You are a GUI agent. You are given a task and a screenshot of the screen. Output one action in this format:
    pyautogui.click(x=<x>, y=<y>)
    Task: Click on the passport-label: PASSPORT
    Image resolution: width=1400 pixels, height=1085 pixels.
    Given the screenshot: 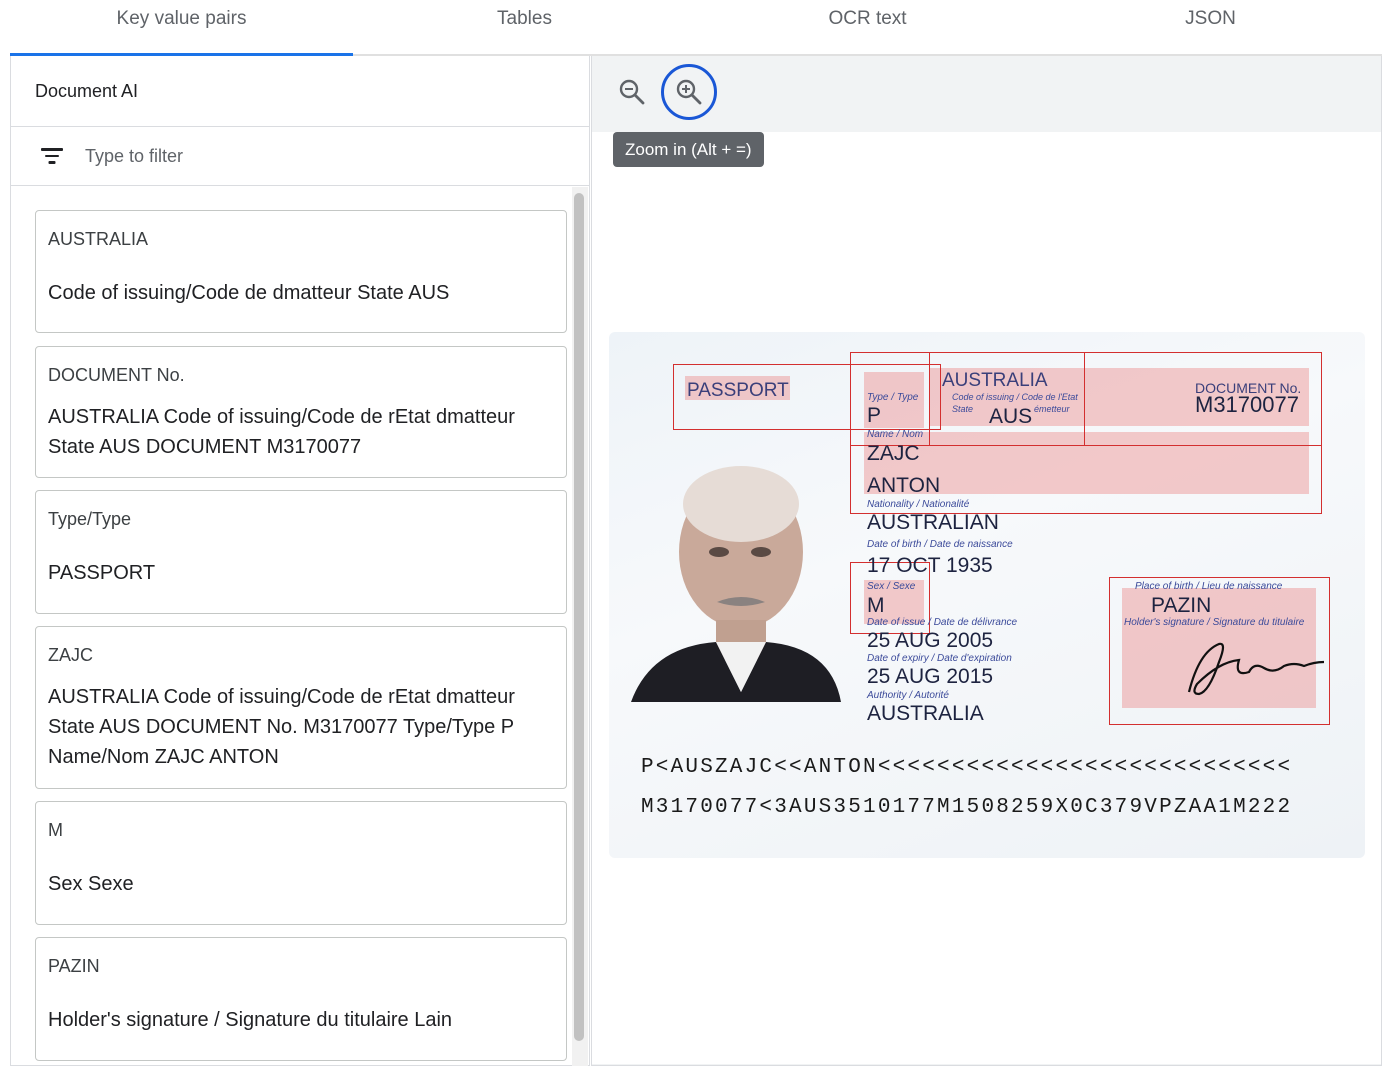 What is the action you would take?
    pyautogui.click(x=738, y=390)
    